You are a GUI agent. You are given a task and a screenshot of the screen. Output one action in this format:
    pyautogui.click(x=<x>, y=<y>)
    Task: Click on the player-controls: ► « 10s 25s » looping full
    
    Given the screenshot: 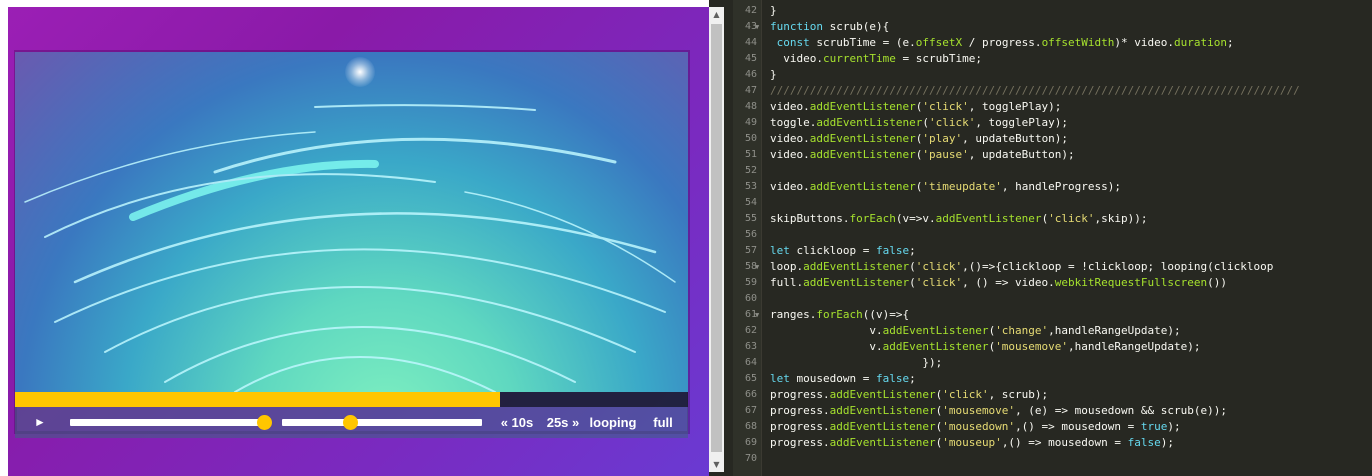 What is the action you would take?
    pyautogui.click(x=351, y=422)
    